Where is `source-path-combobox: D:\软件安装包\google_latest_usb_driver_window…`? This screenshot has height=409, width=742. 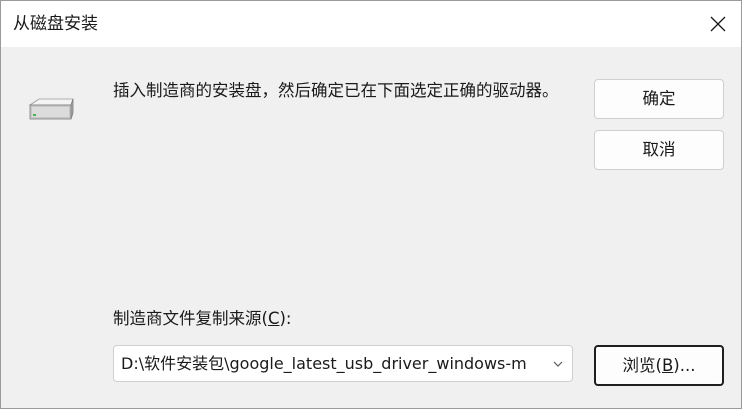 source-path-combobox: D:\软件安装包\google_latest_usb_driver_window… is located at coordinates (343, 363).